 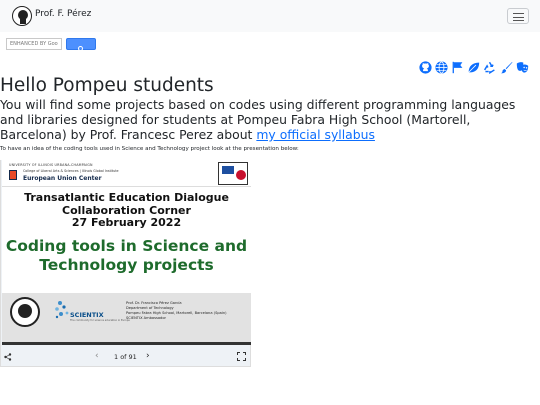 I want to click on navbar-toggler-button, so click(x=518, y=16).